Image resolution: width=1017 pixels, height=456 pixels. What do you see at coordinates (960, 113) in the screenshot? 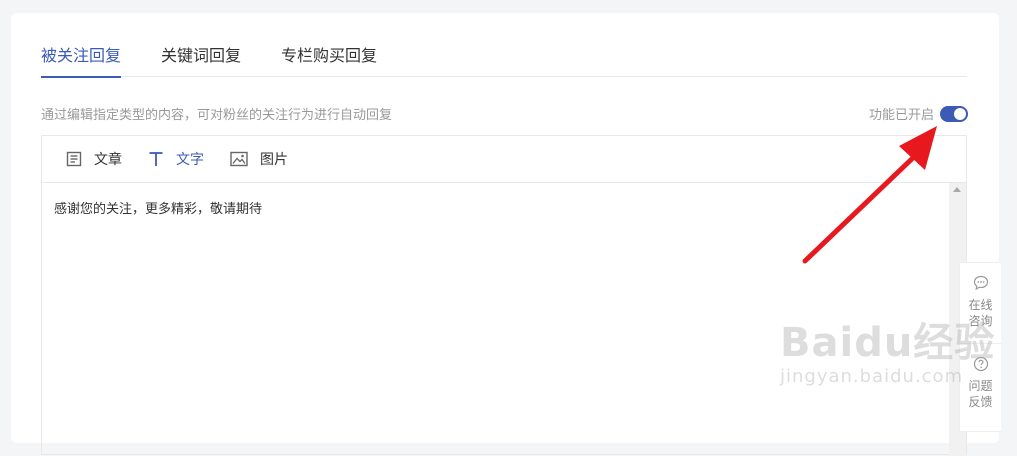
I see `toggle-knob` at bounding box center [960, 113].